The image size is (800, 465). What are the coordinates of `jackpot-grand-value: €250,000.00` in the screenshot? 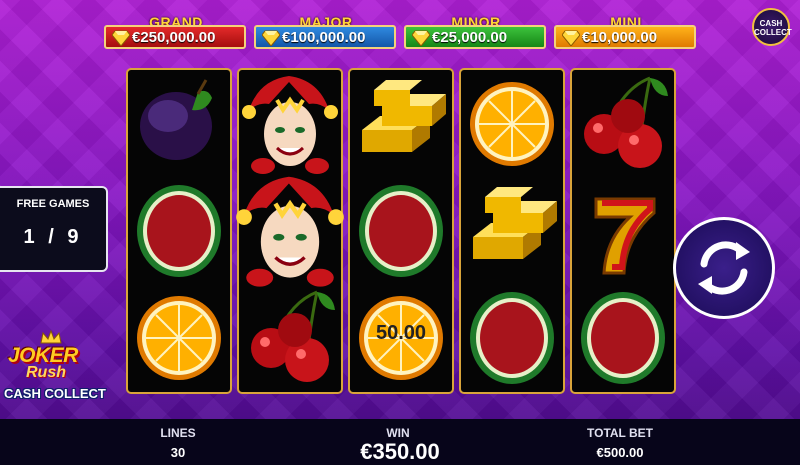 It's located at (174, 37).